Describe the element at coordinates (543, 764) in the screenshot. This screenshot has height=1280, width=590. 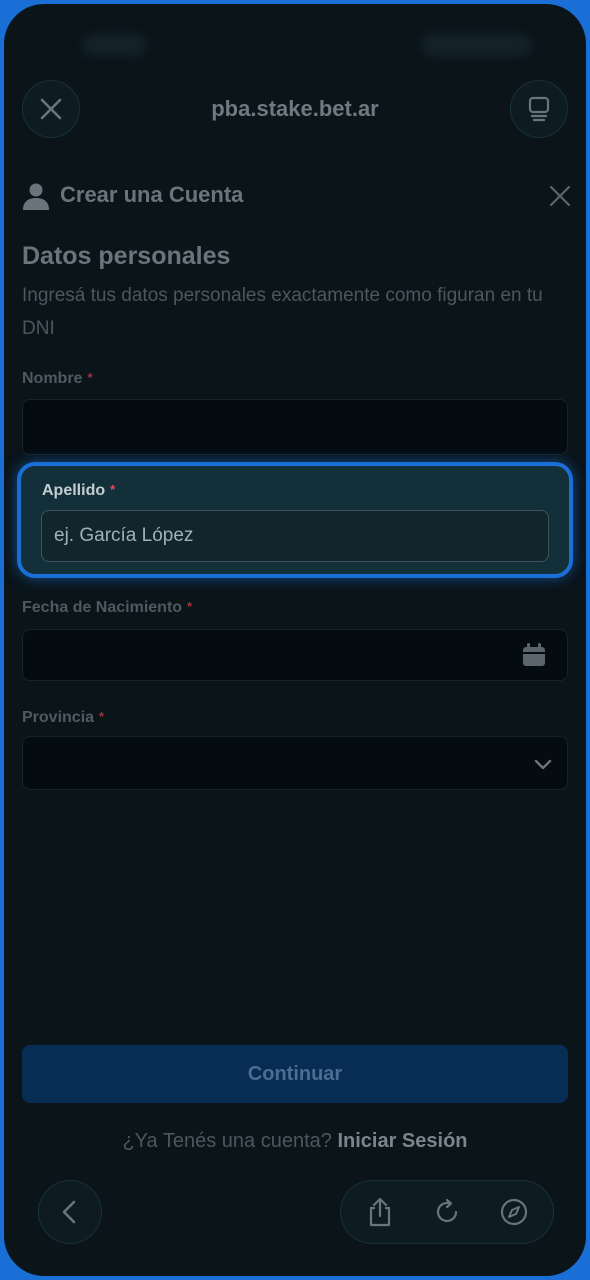
I see `chevron-down-icon` at that location.